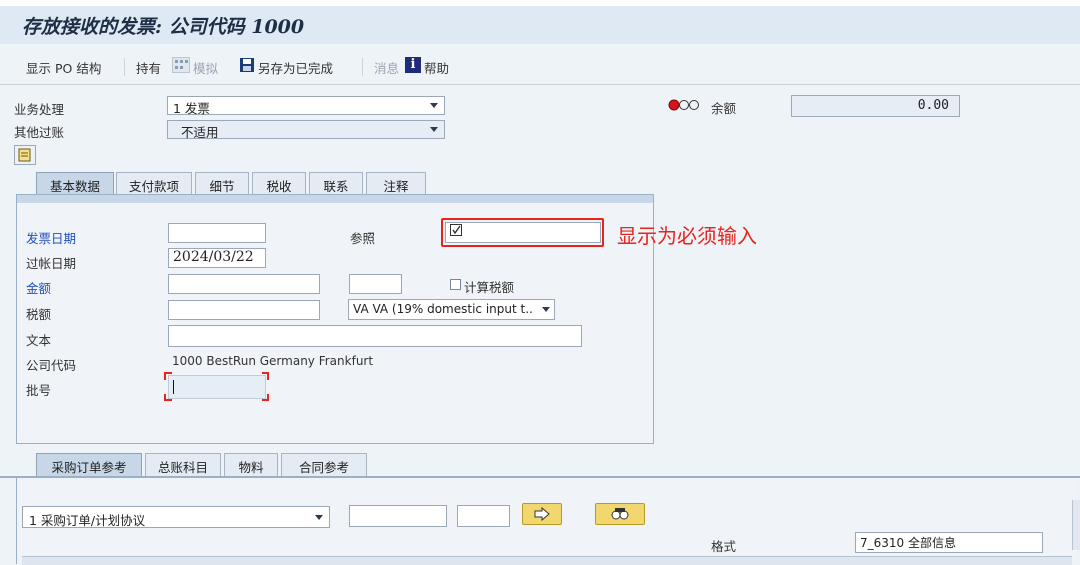 This screenshot has height=565, width=1080. What do you see at coordinates (75, 183) in the screenshot?
I see `tab-basic-data: 基本数据` at bounding box center [75, 183].